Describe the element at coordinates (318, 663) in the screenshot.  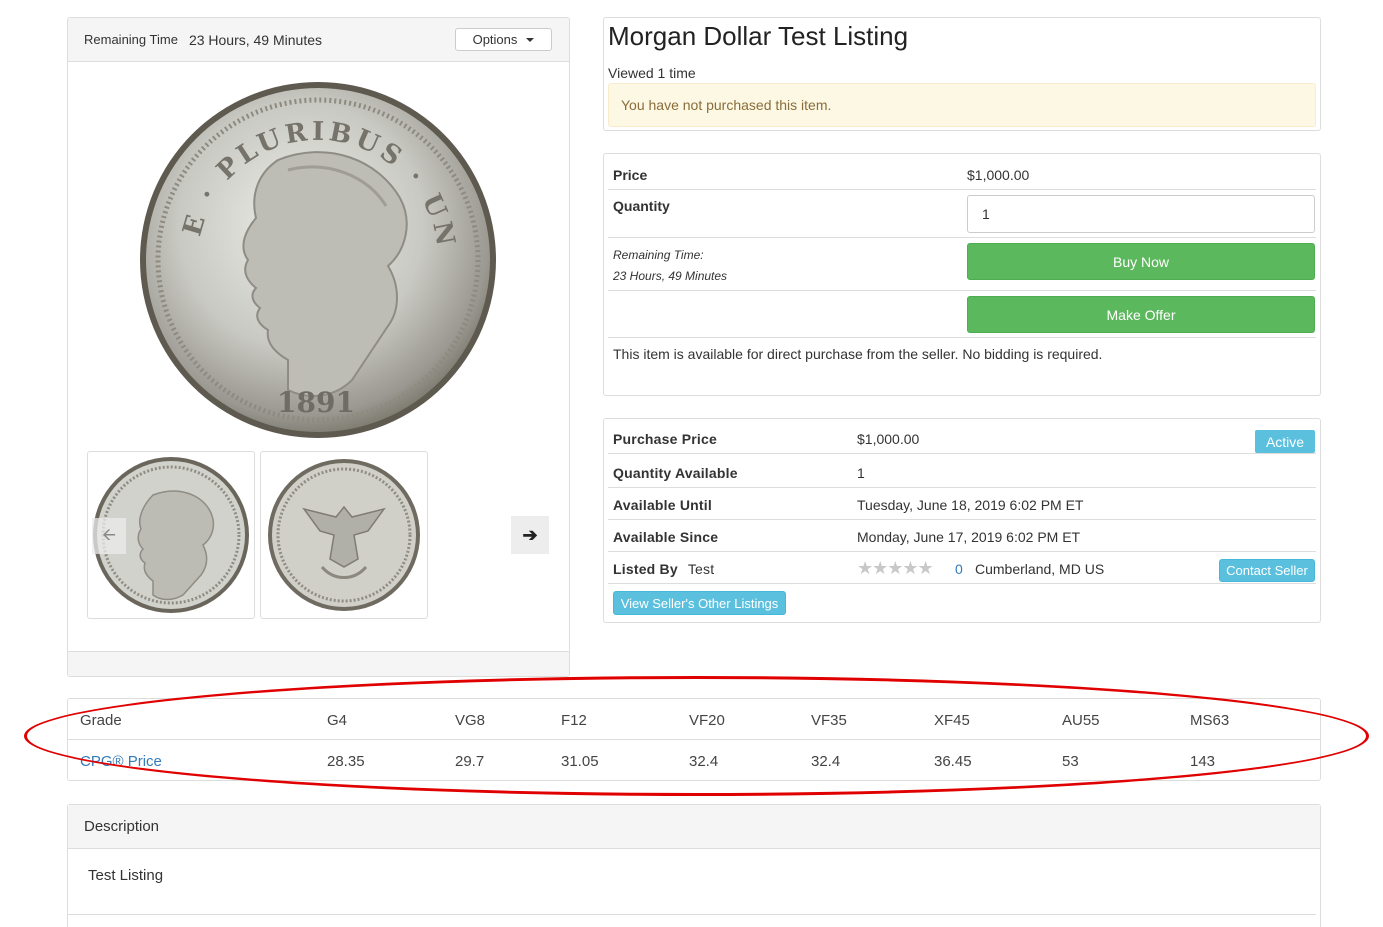
I see `gallery-footer` at that location.